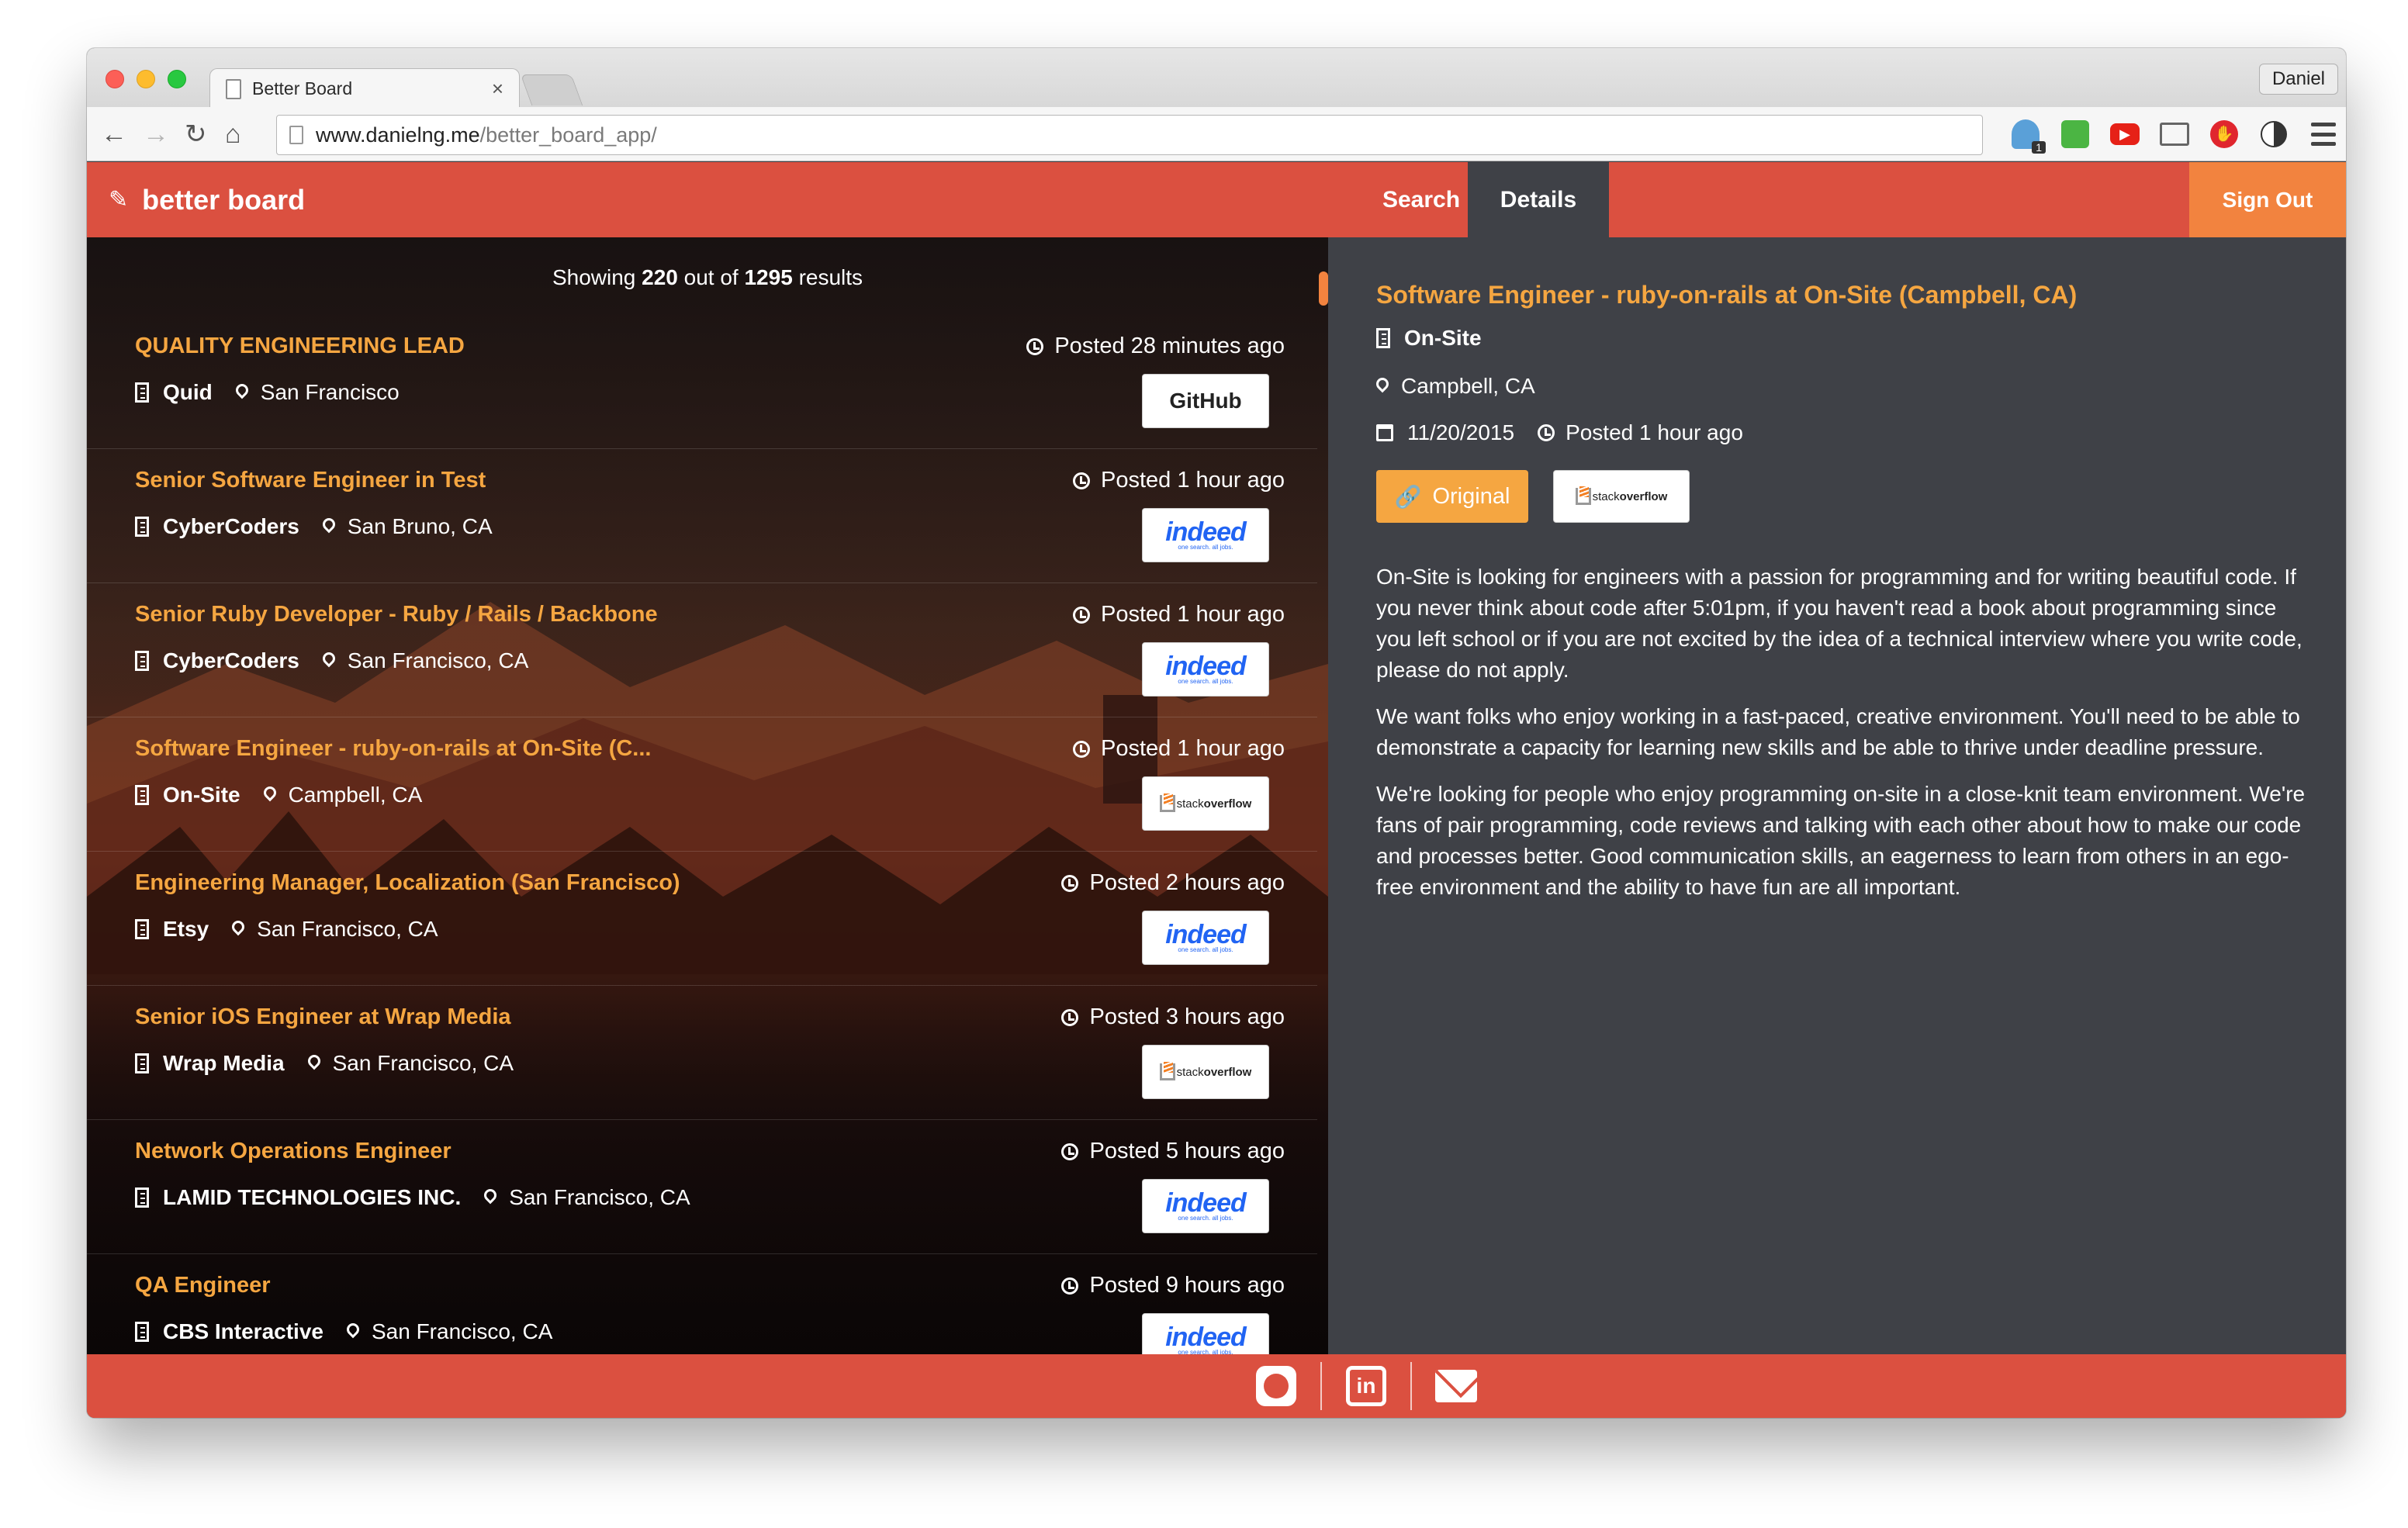 The image size is (2408, 1528). Describe the element at coordinates (302, 88) in the screenshot. I see `tab-title: Better Board` at that location.